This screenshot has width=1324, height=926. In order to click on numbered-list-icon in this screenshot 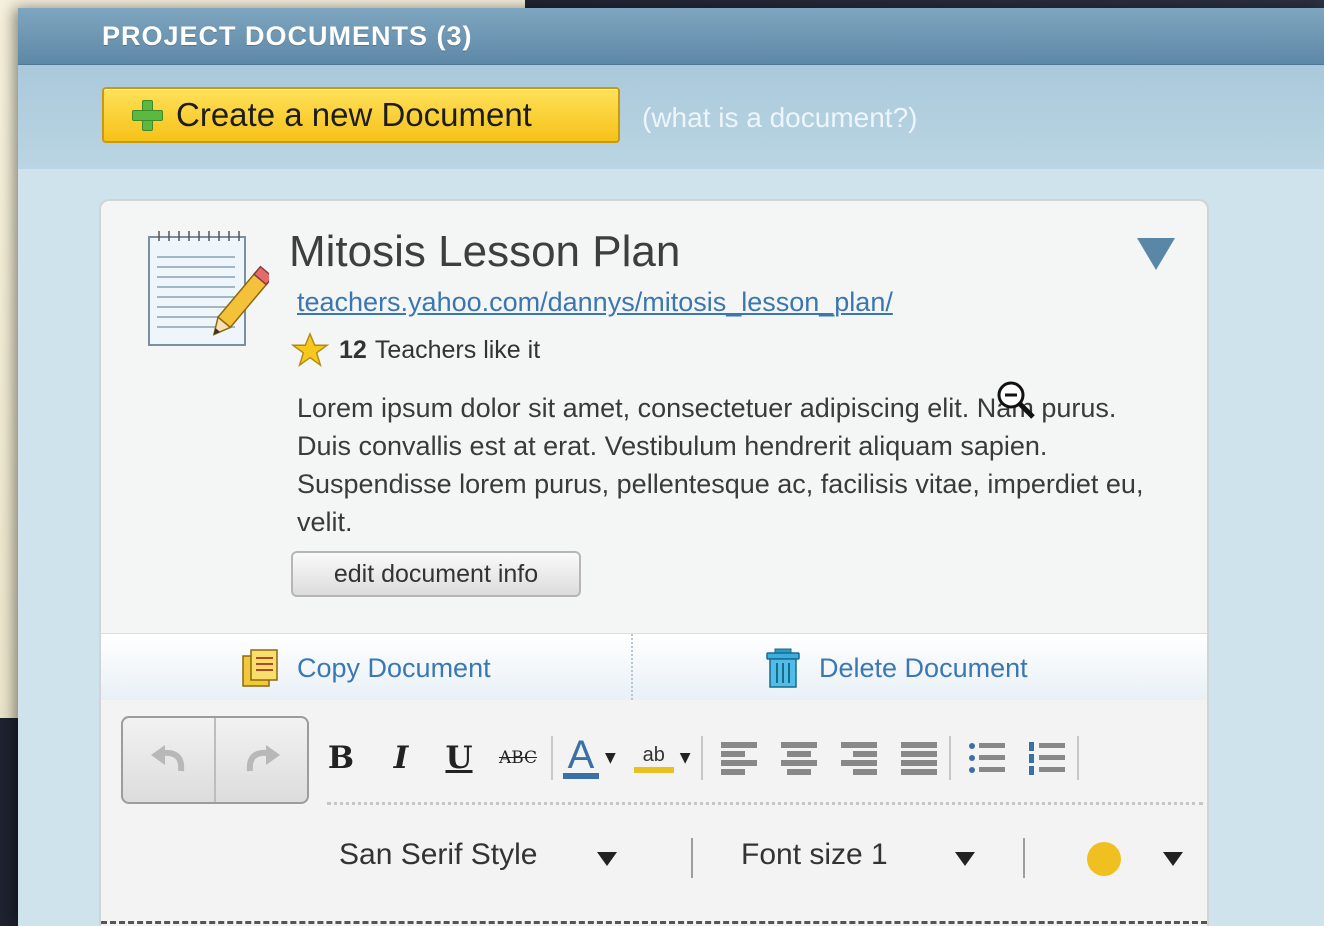, I will do `click(1047, 758)`.